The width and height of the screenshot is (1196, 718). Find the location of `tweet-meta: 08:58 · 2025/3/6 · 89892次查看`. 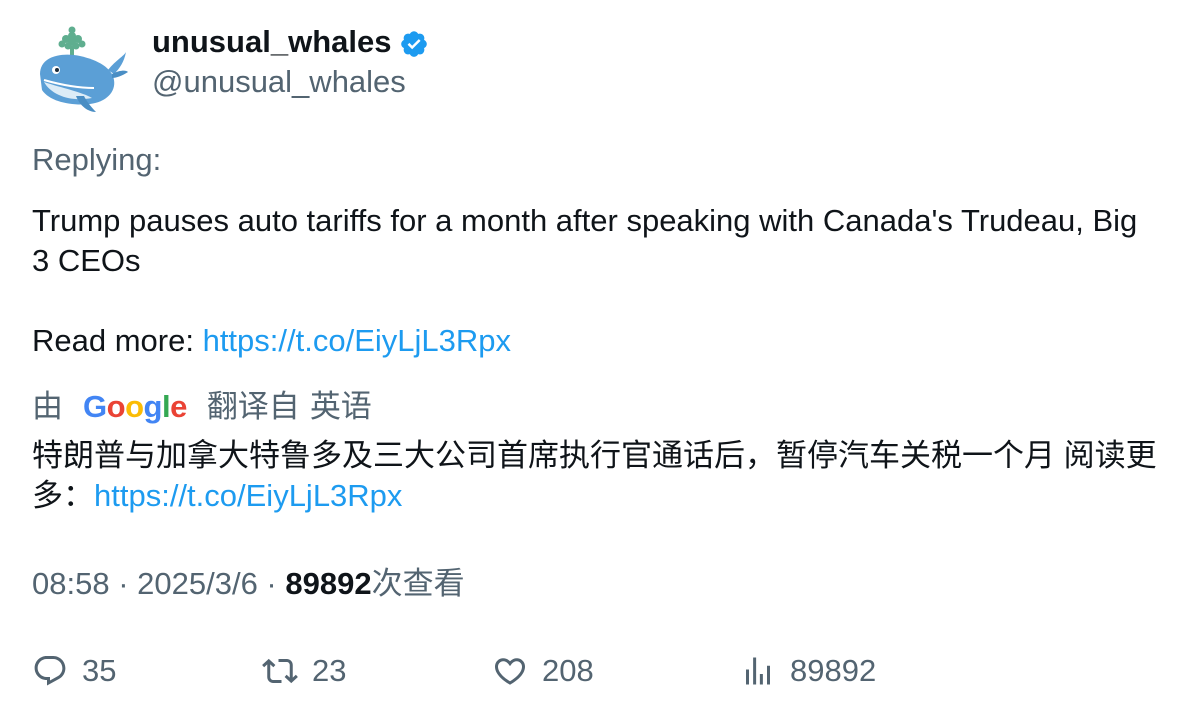

tweet-meta: 08:58 · 2025/3/6 · 89892次查看 is located at coordinates (248, 584).